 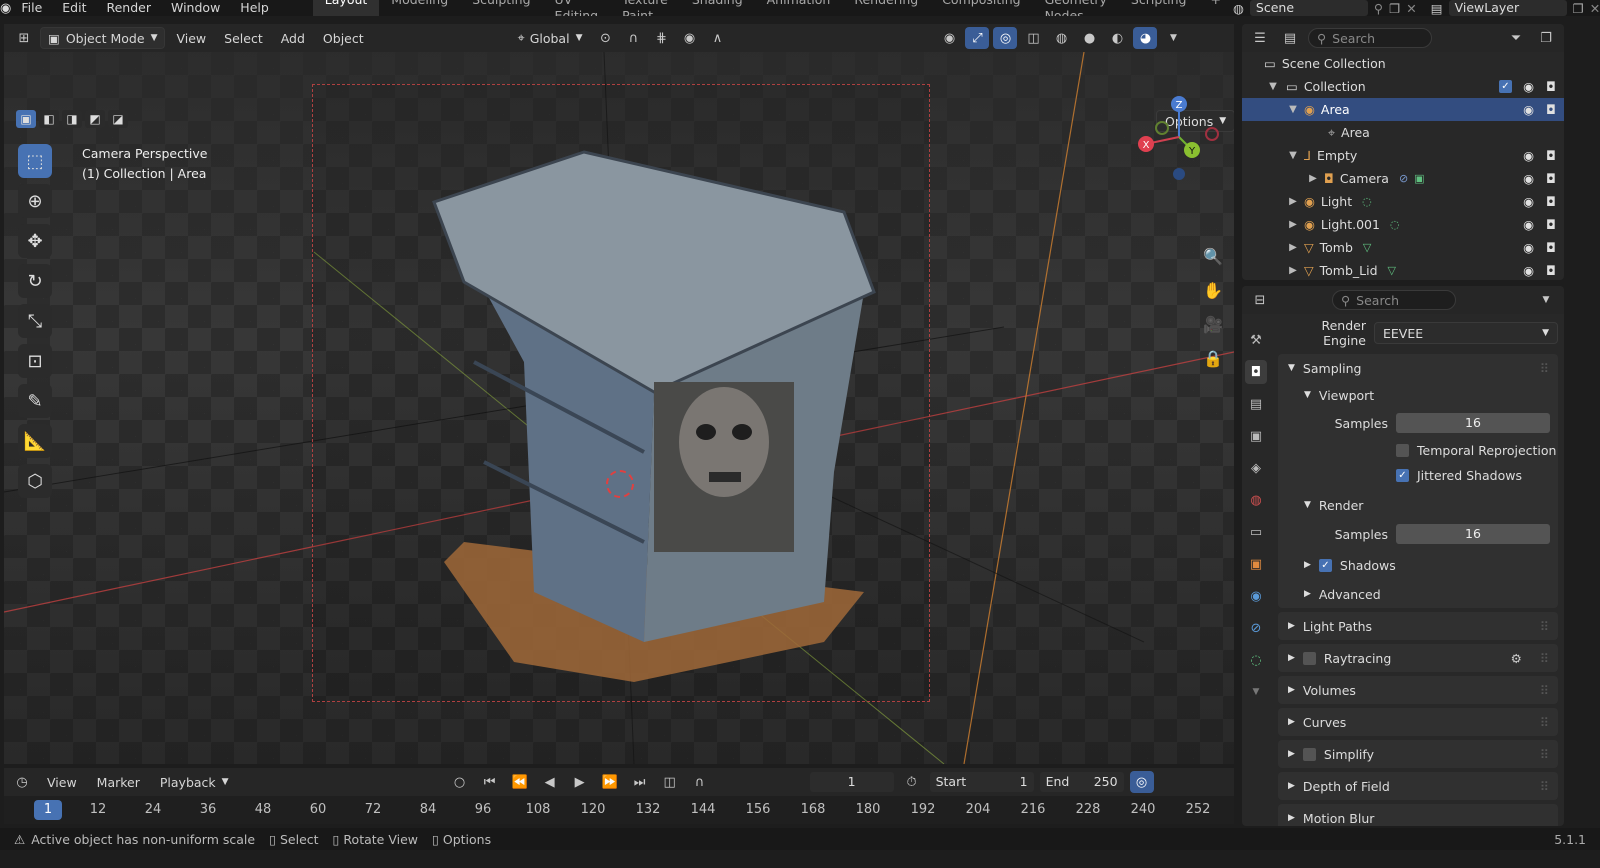 What do you see at coordinates (1256, 628) in the screenshot?
I see `constraint-tab-icon: ⊘` at bounding box center [1256, 628].